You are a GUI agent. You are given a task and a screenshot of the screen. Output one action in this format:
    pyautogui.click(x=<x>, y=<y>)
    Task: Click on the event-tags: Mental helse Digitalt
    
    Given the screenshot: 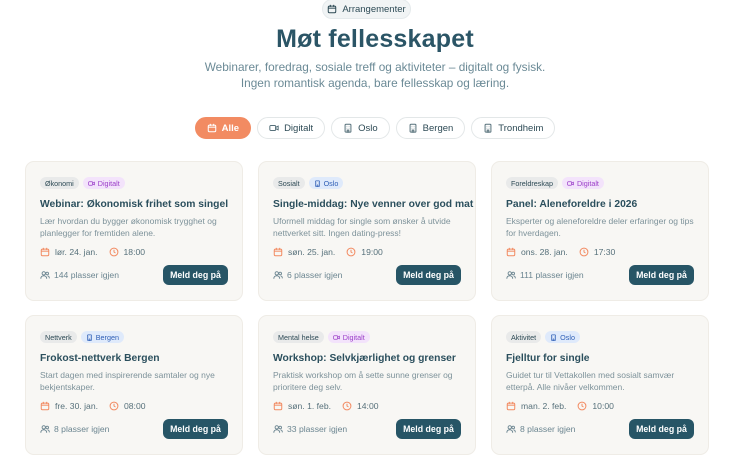 What is the action you would take?
    pyautogui.click(x=367, y=337)
    